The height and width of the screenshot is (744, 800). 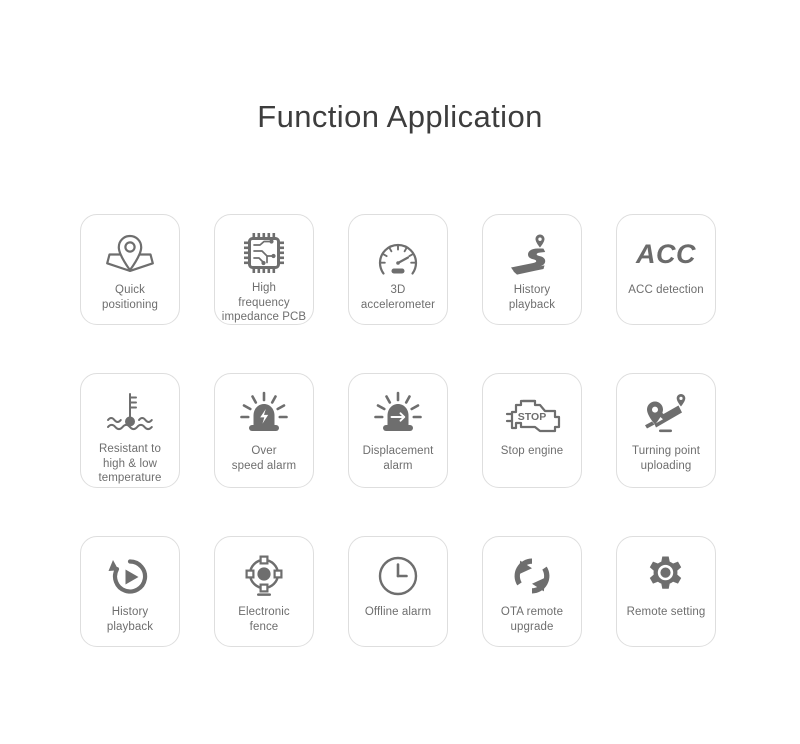 I want to click on feature-card-3d-accelerometer: 3D accelerometer, so click(x=398, y=269).